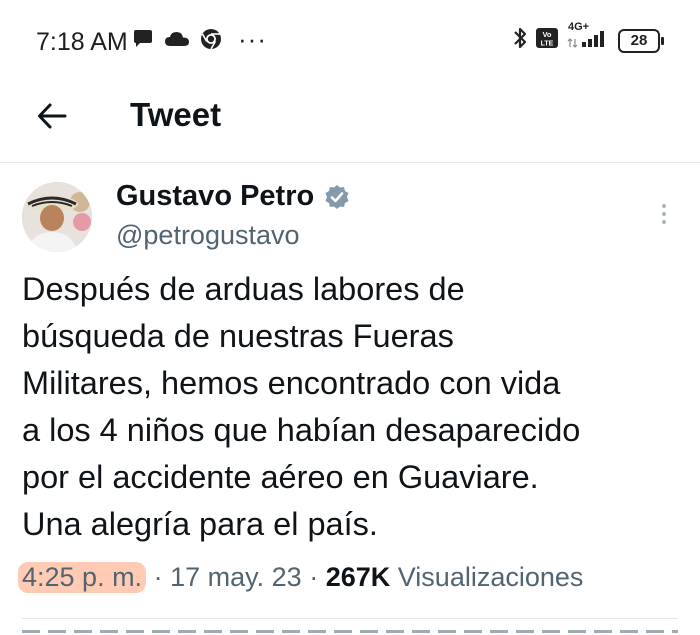  What do you see at coordinates (547, 44) in the screenshot?
I see `svg-text: LTE` at bounding box center [547, 44].